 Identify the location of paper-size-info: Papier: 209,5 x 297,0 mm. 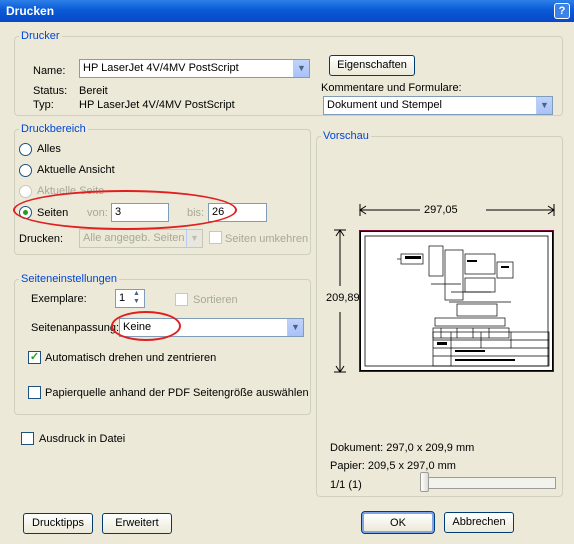
(393, 466).